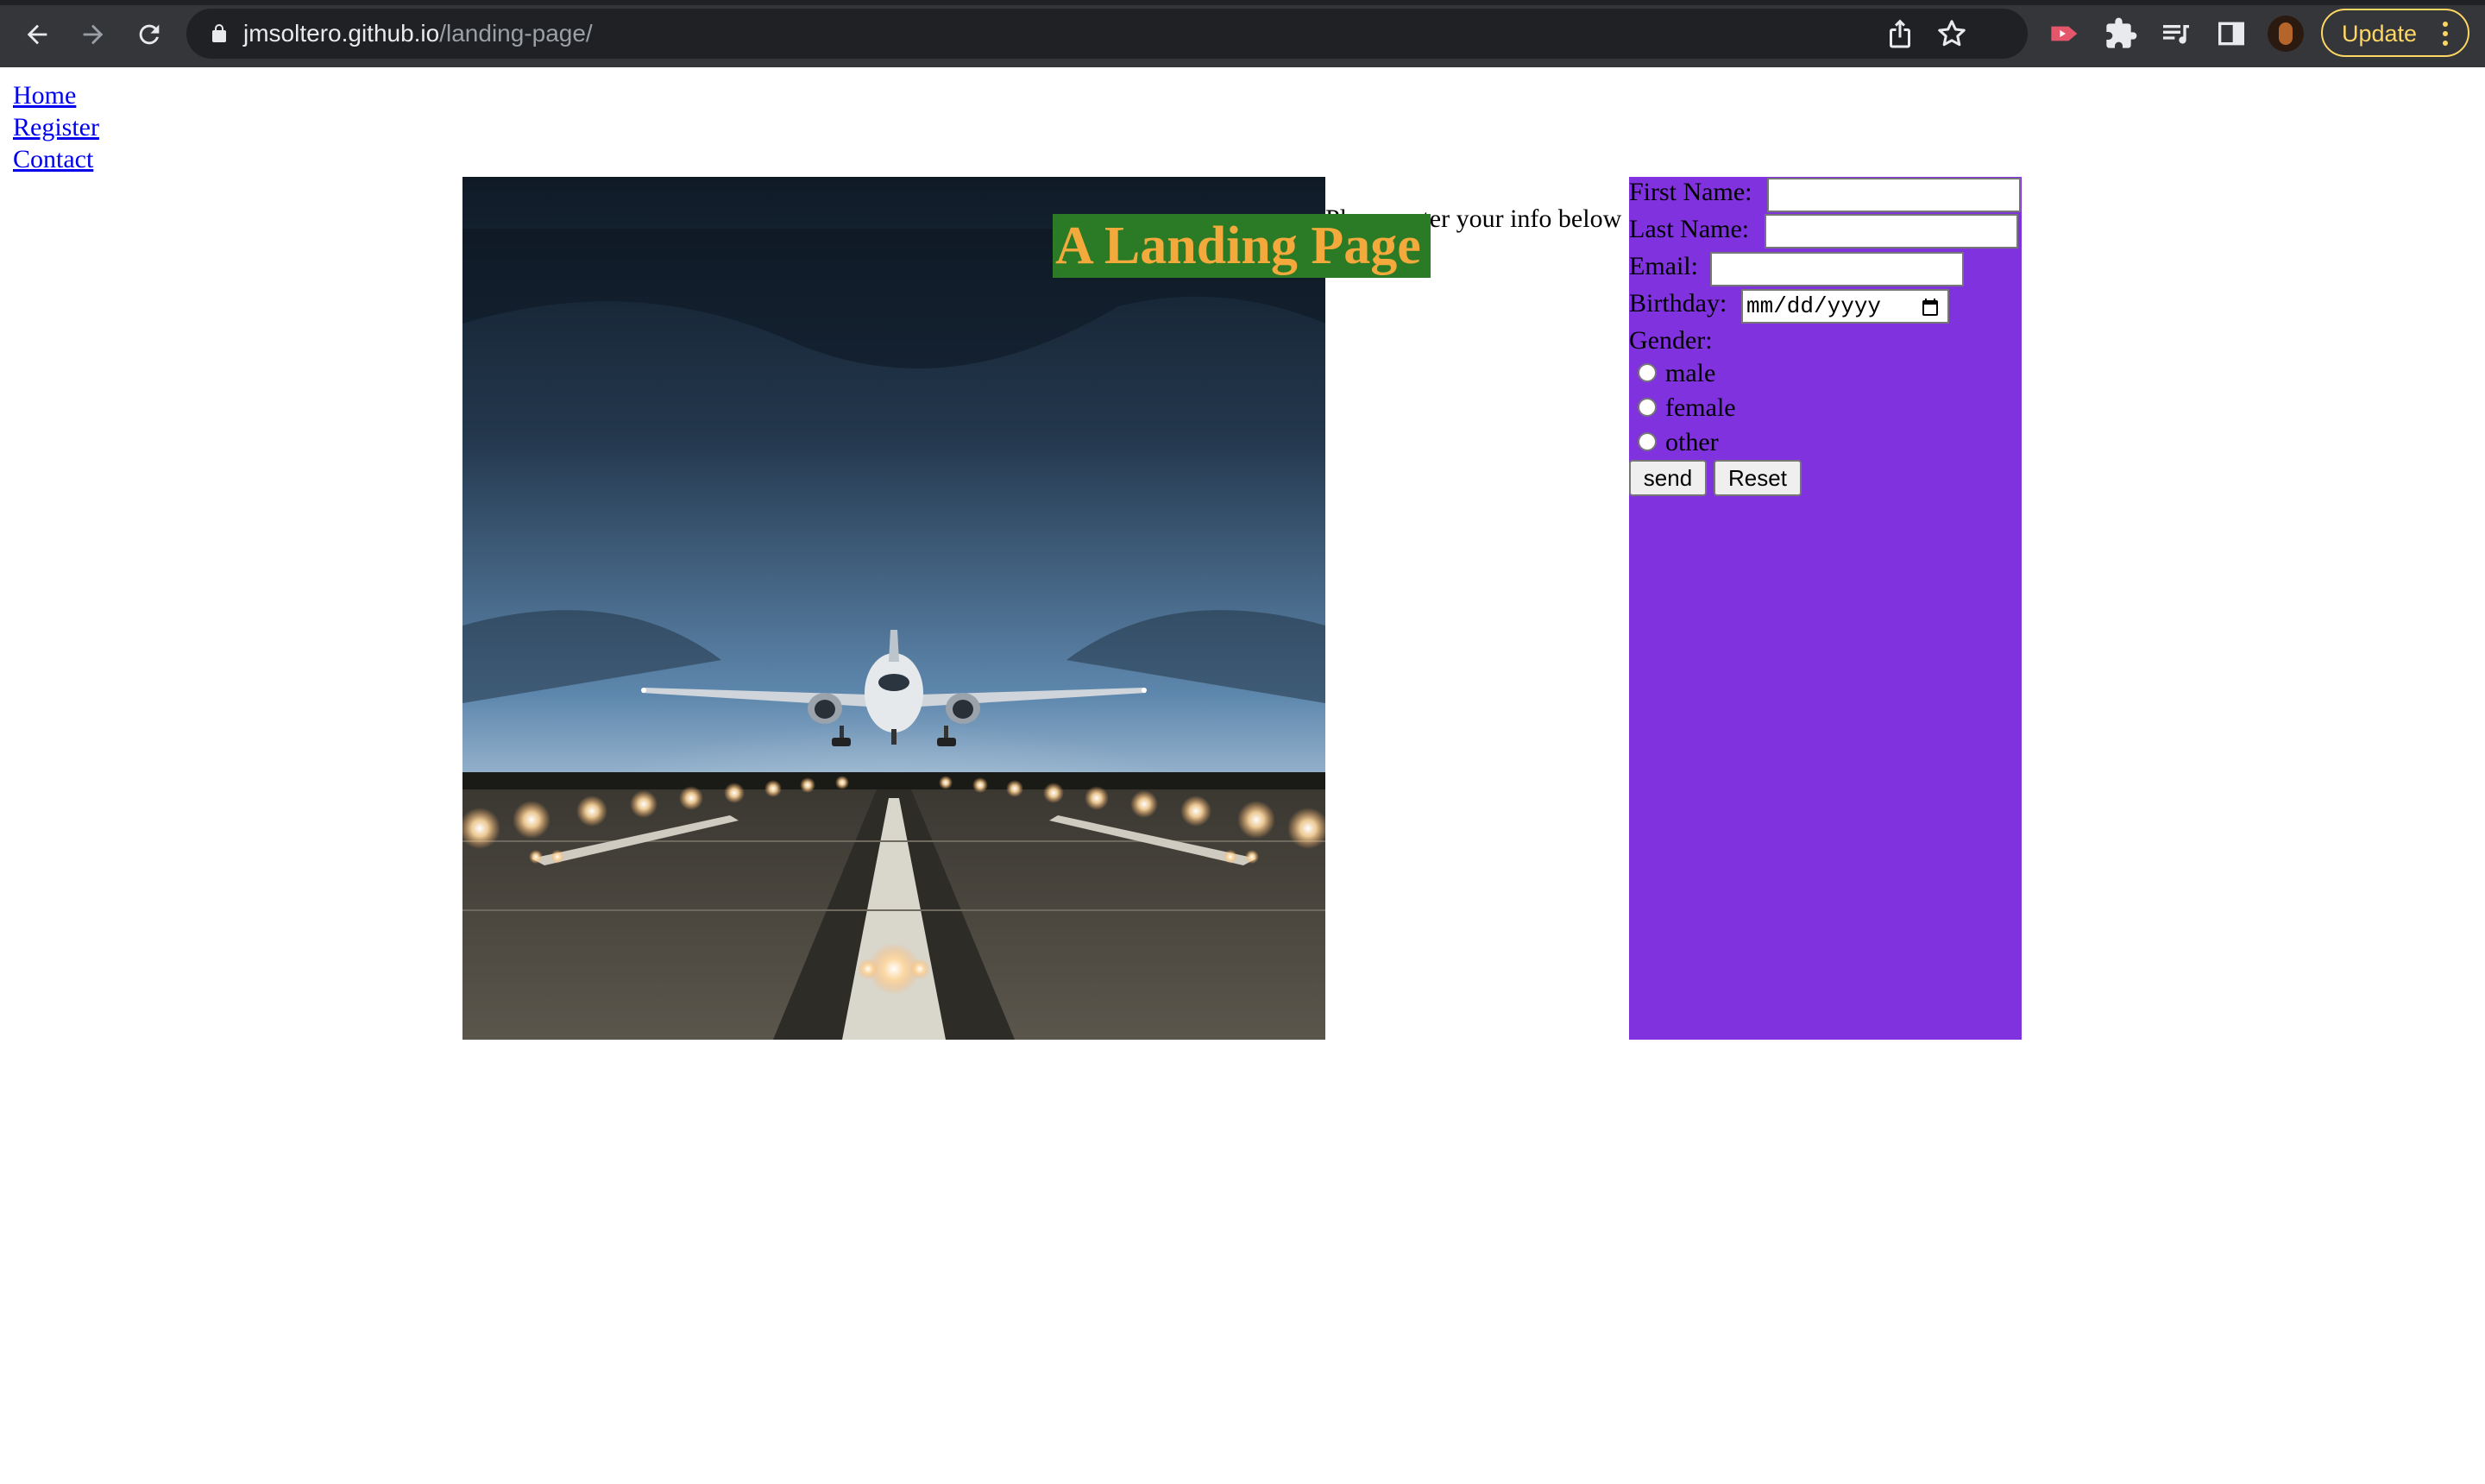  I want to click on first-name-label: First Name:, so click(1690, 192).